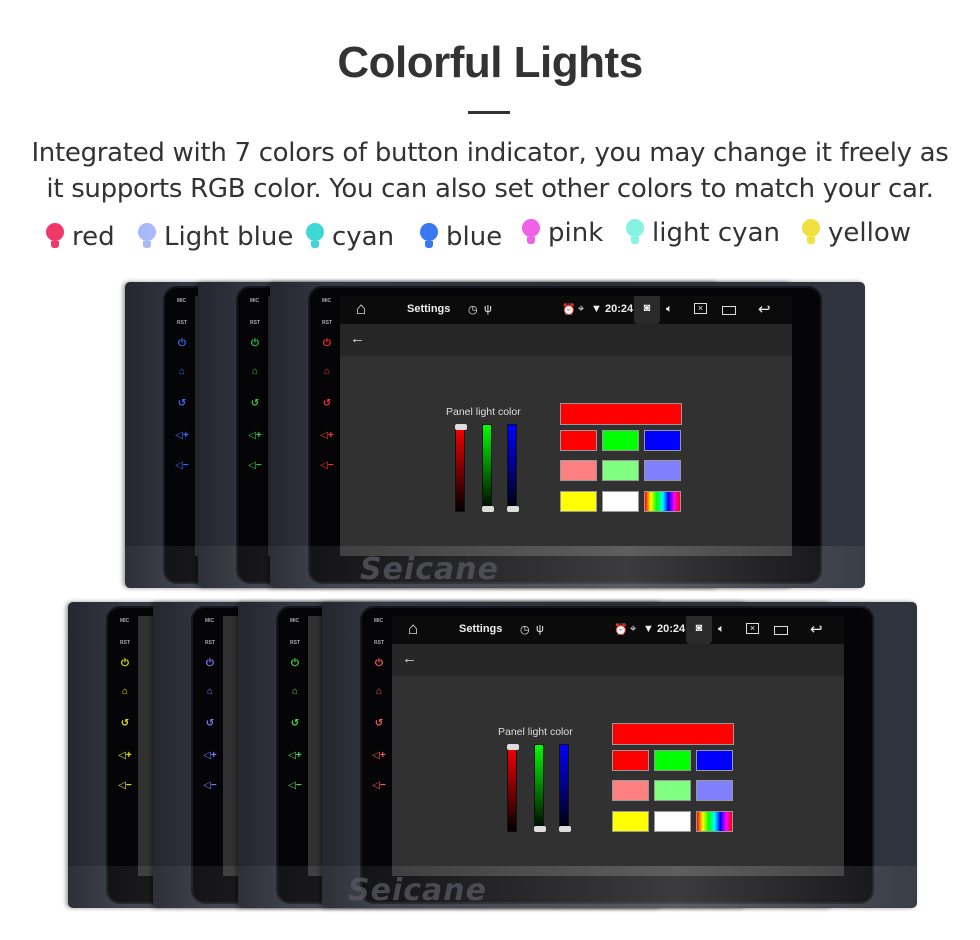 Image resolution: width=980 pixels, height=940 pixels. I want to click on title-divider, so click(489, 112).